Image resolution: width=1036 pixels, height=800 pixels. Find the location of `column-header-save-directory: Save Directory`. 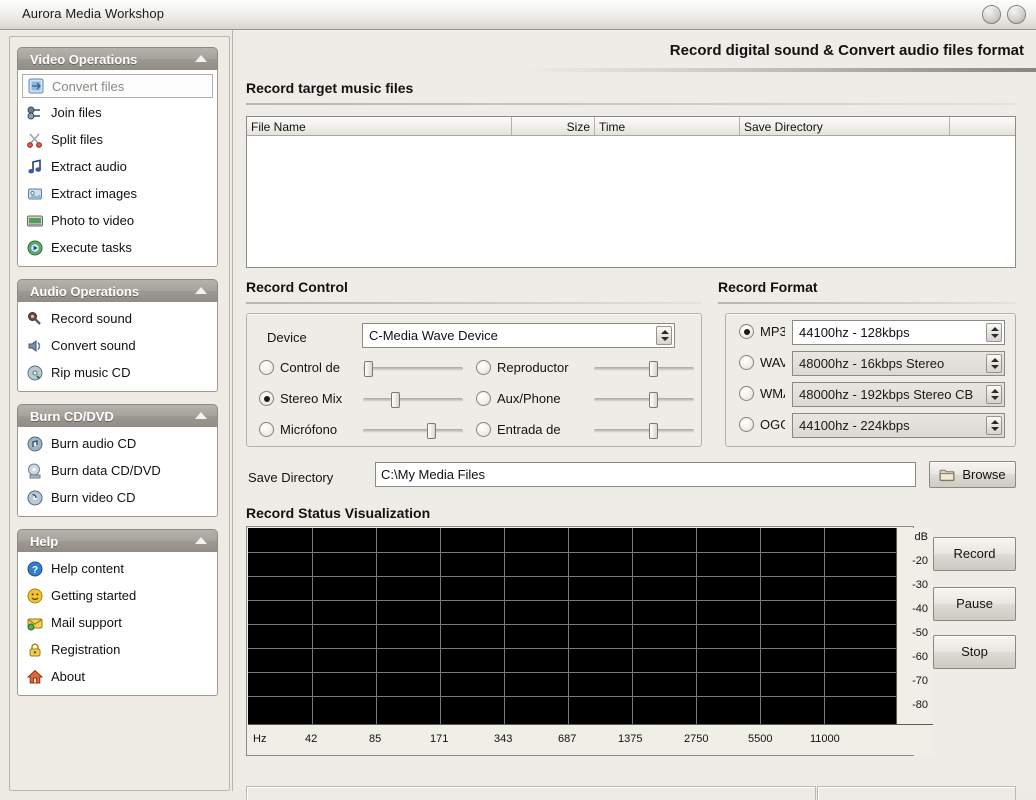

column-header-save-directory: Save Directory is located at coordinates (845, 126).